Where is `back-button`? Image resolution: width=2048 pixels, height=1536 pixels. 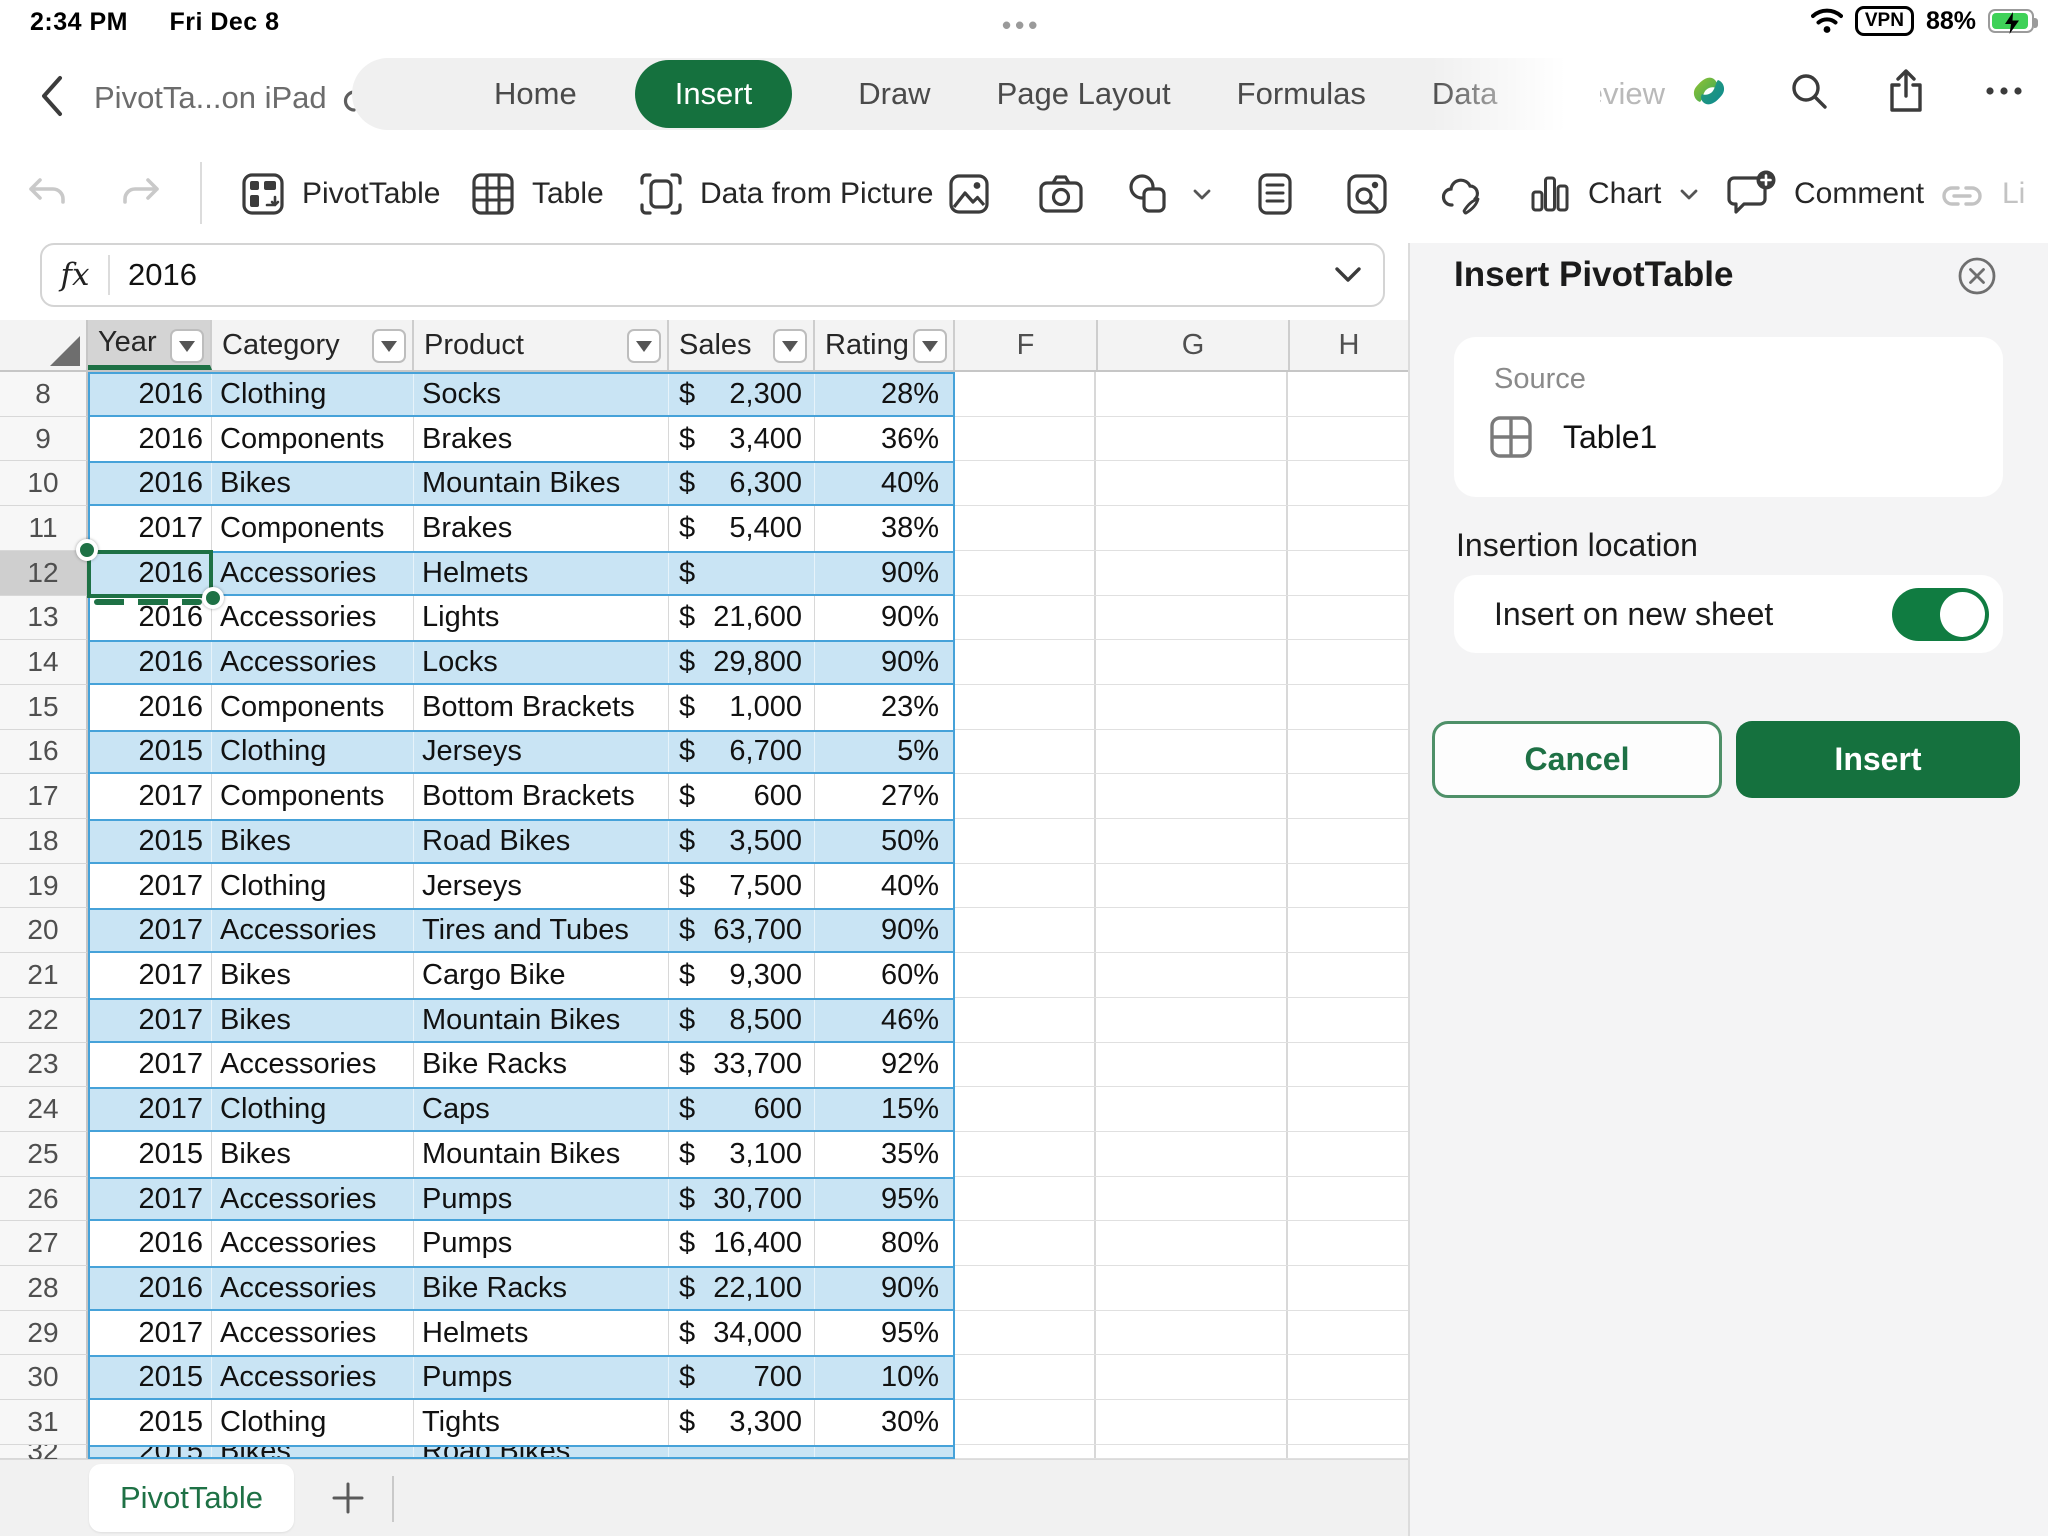
back-button is located at coordinates (53, 96).